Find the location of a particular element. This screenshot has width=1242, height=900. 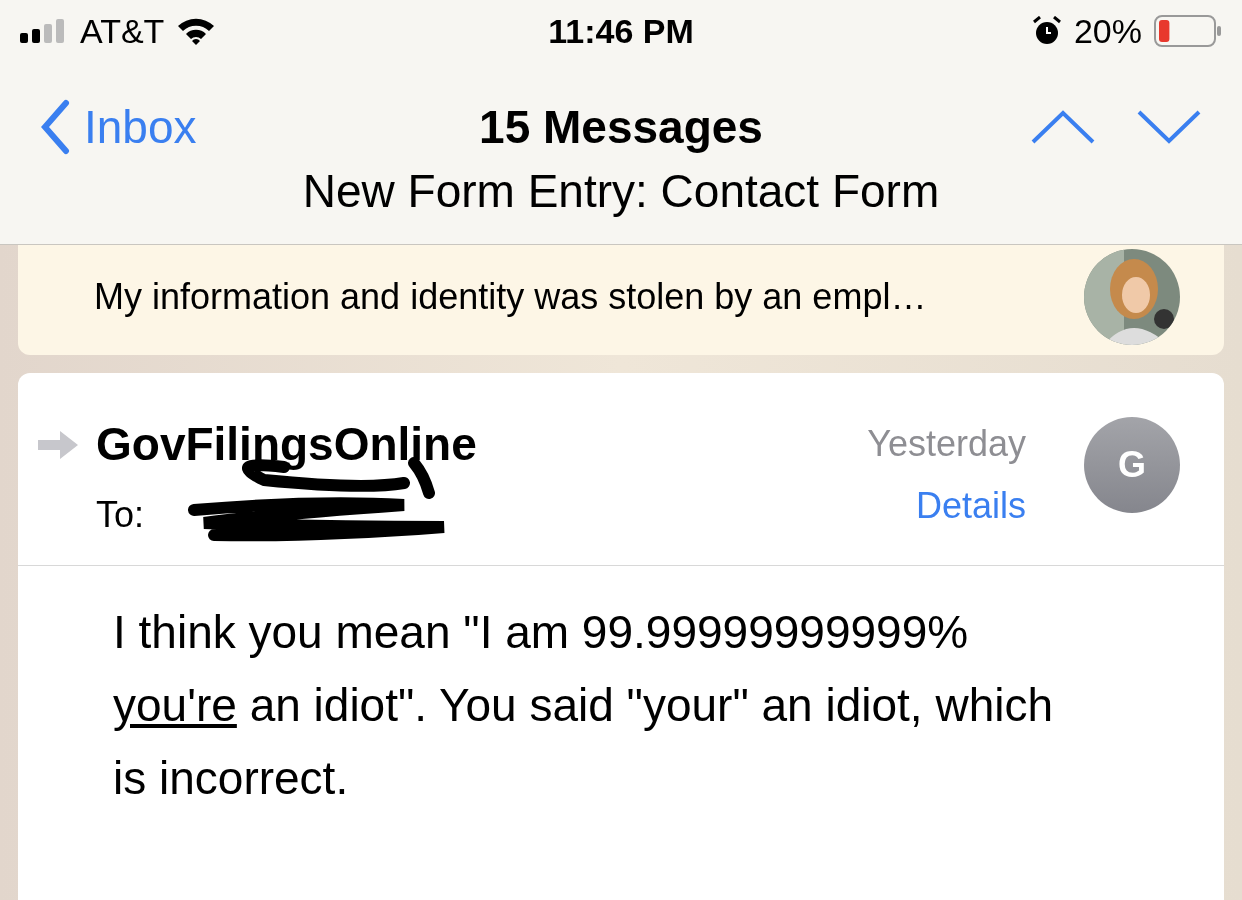

arrow-icon is located at coordinates (58, 445).